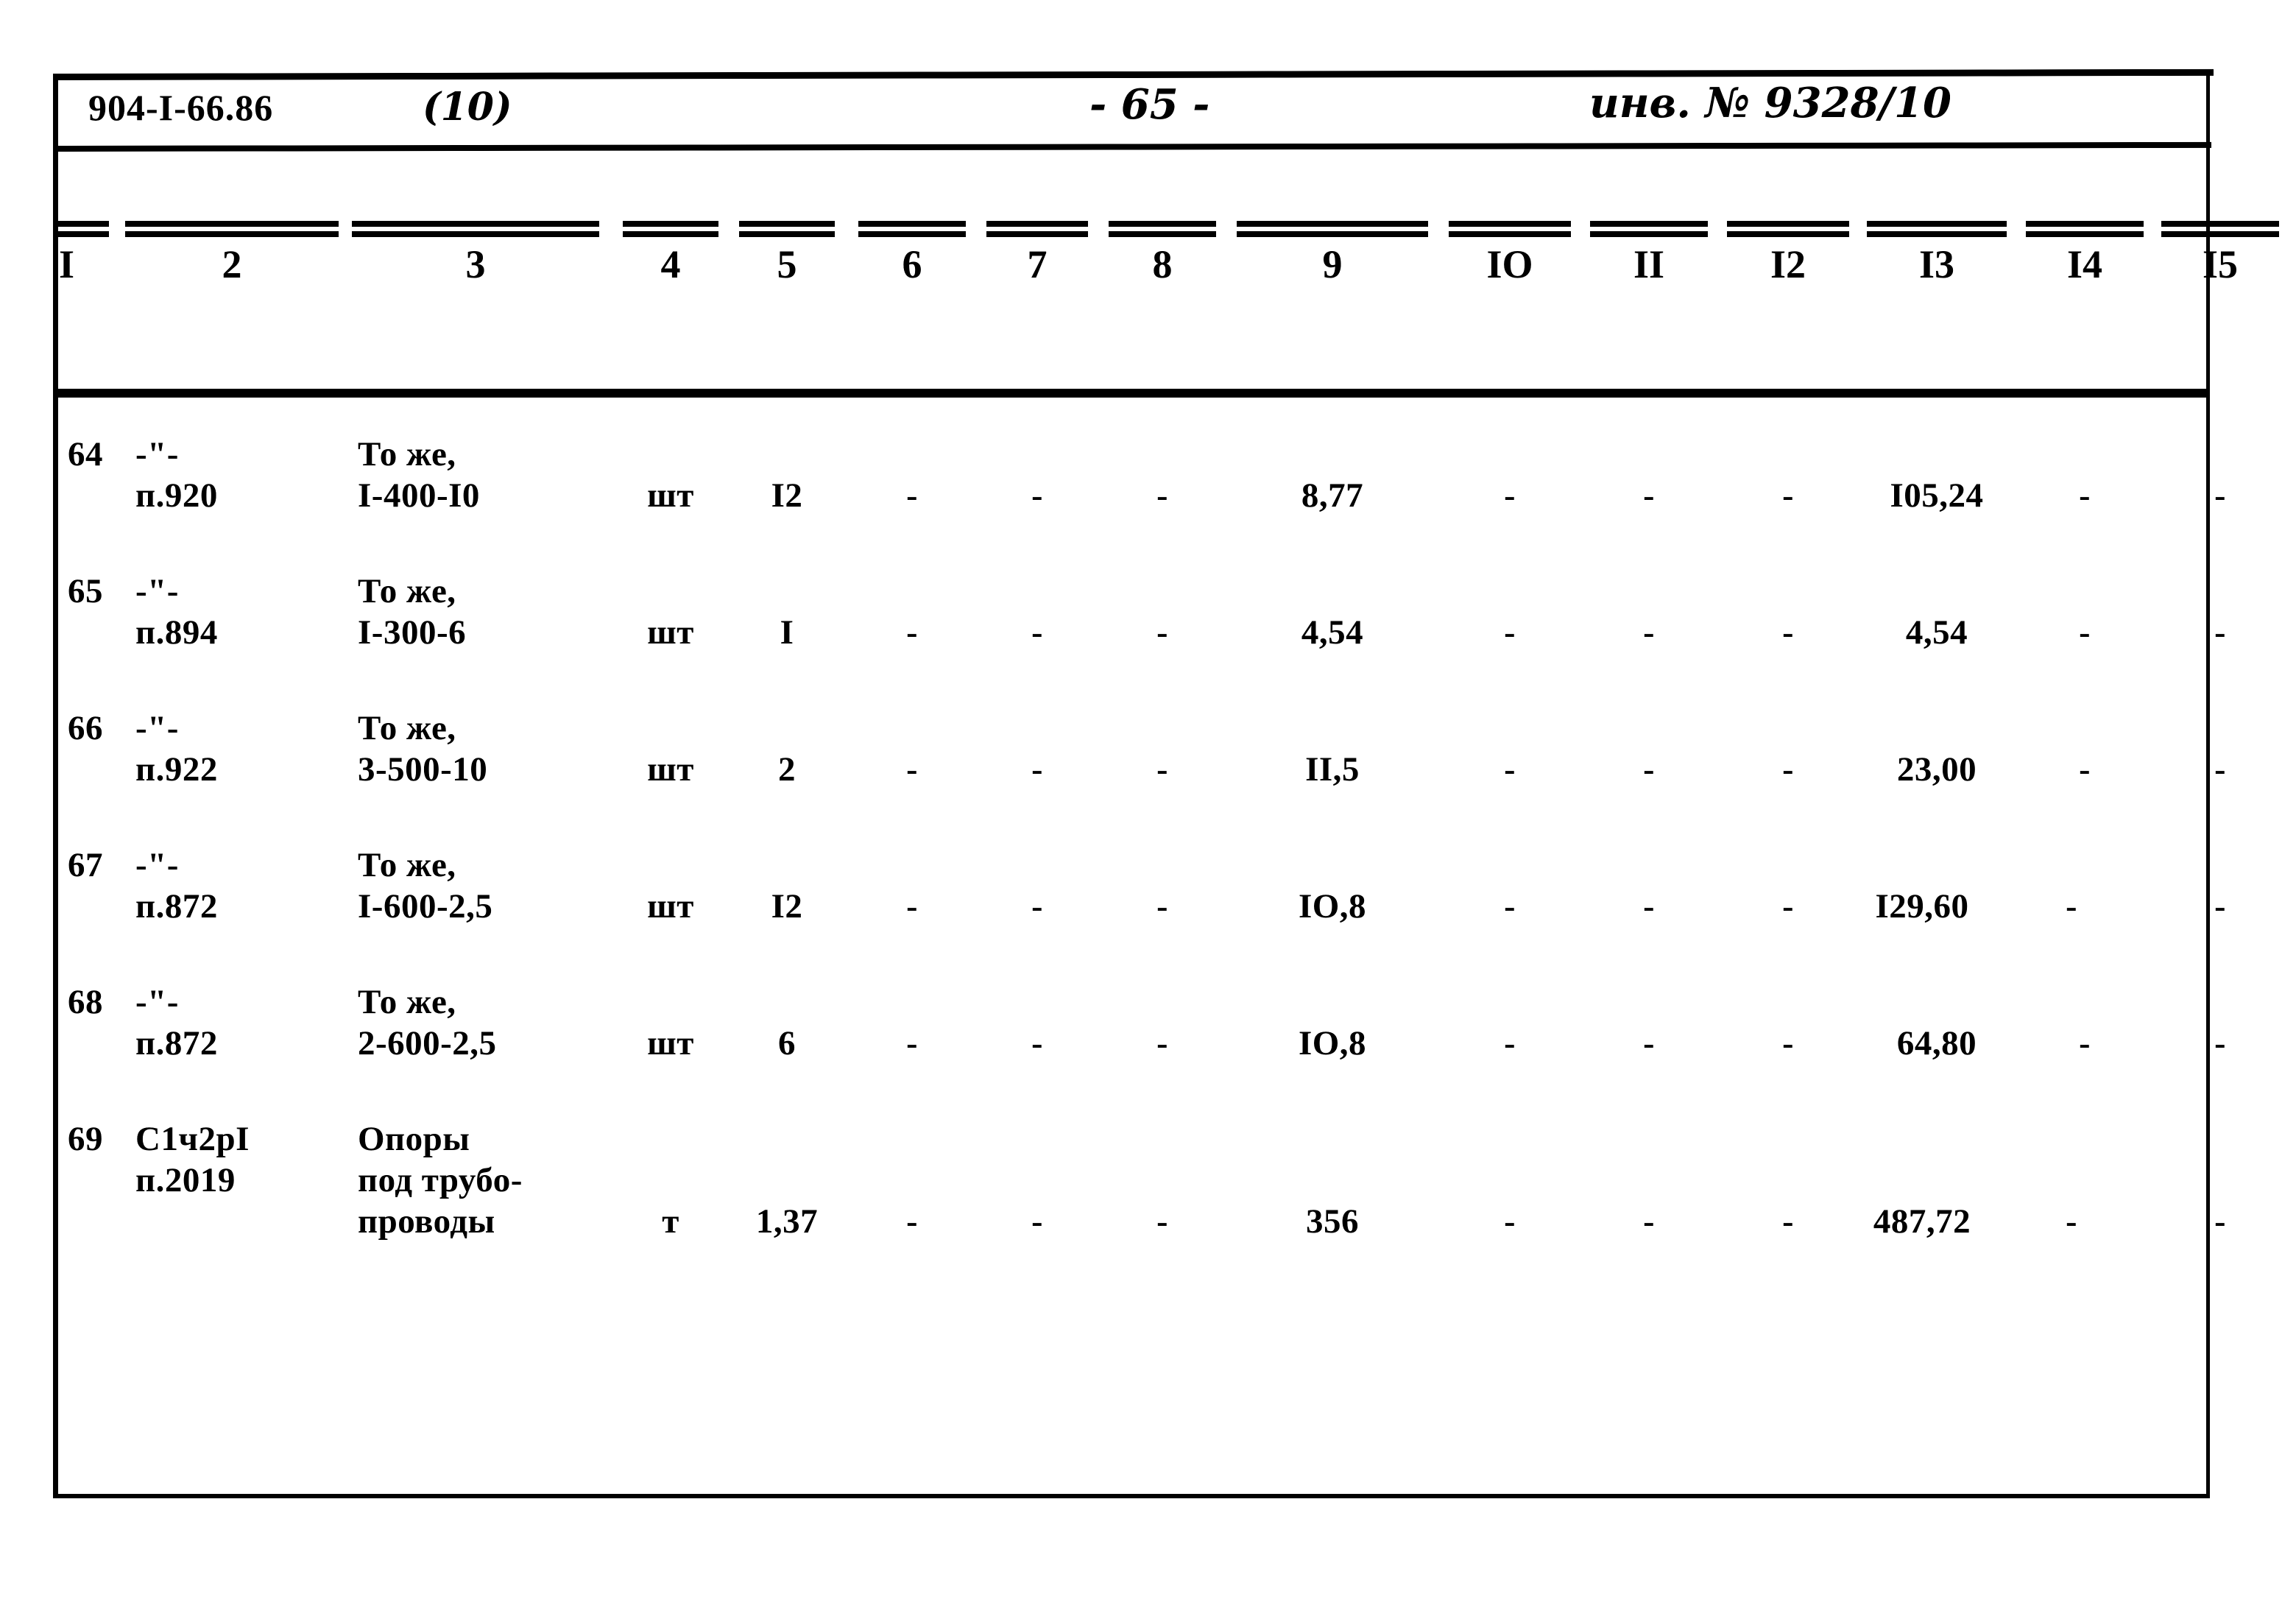  What do you see at coordinates (419, 495) in the screenshot?
I see `cell-description-line2: I-400-I0` at bounding box center [419, 495].